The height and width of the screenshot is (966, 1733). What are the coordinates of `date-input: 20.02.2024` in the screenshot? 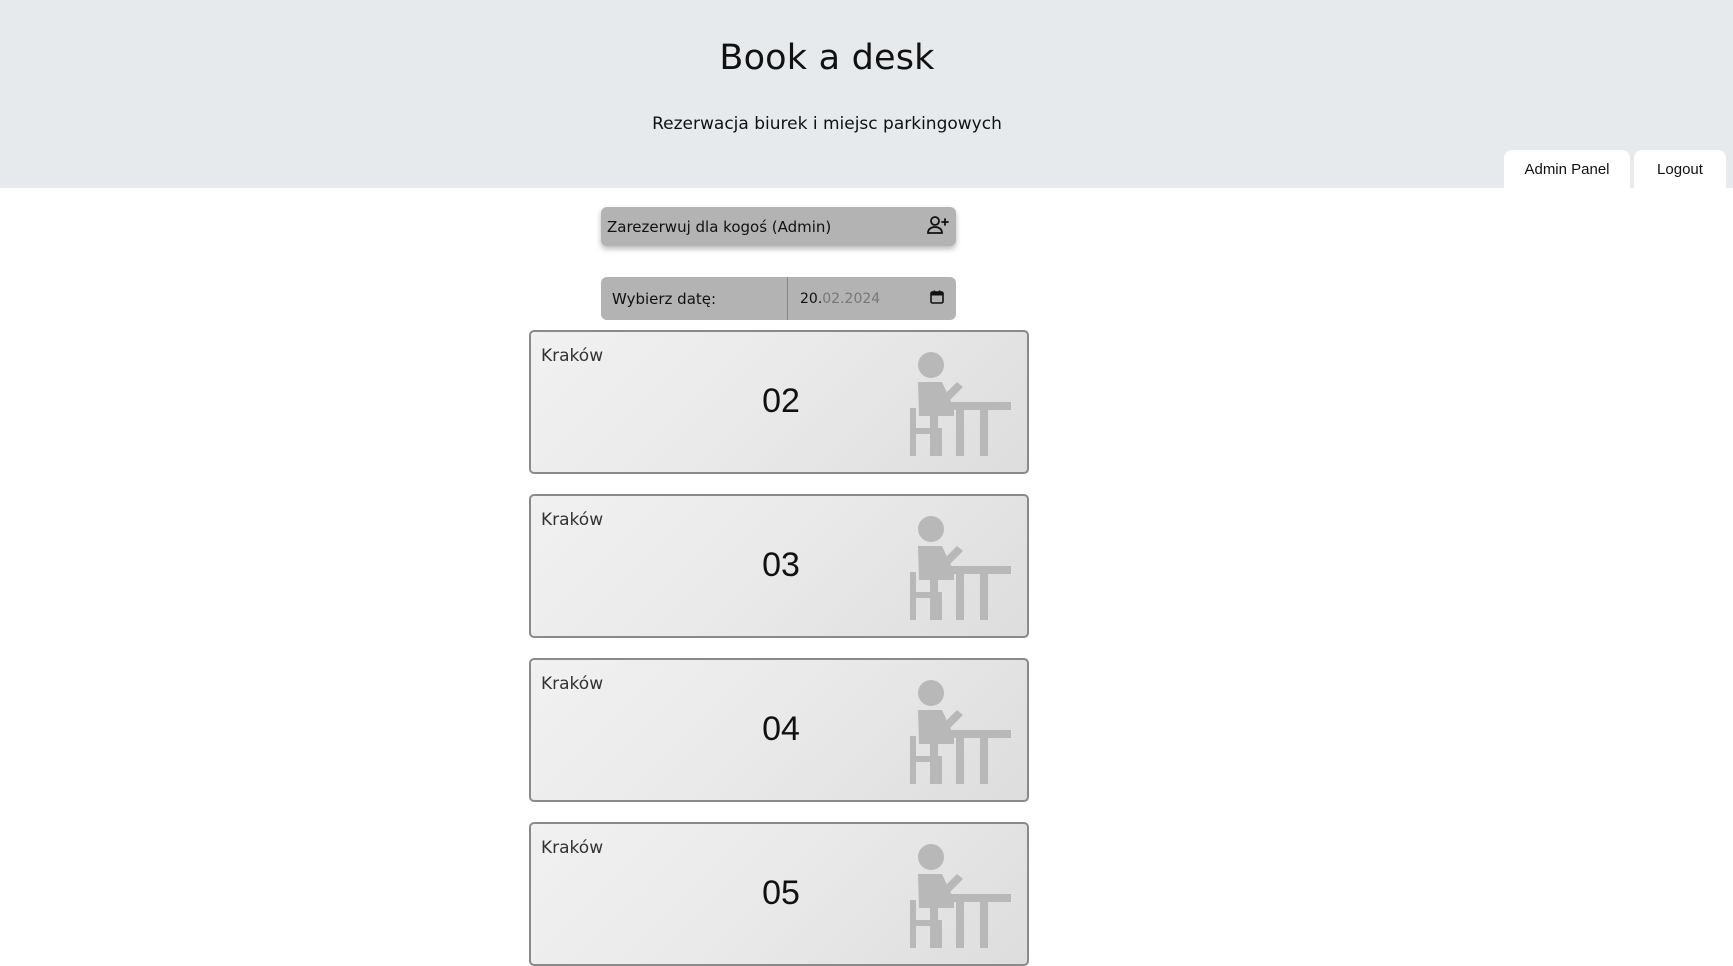 It's located at (872, 298).